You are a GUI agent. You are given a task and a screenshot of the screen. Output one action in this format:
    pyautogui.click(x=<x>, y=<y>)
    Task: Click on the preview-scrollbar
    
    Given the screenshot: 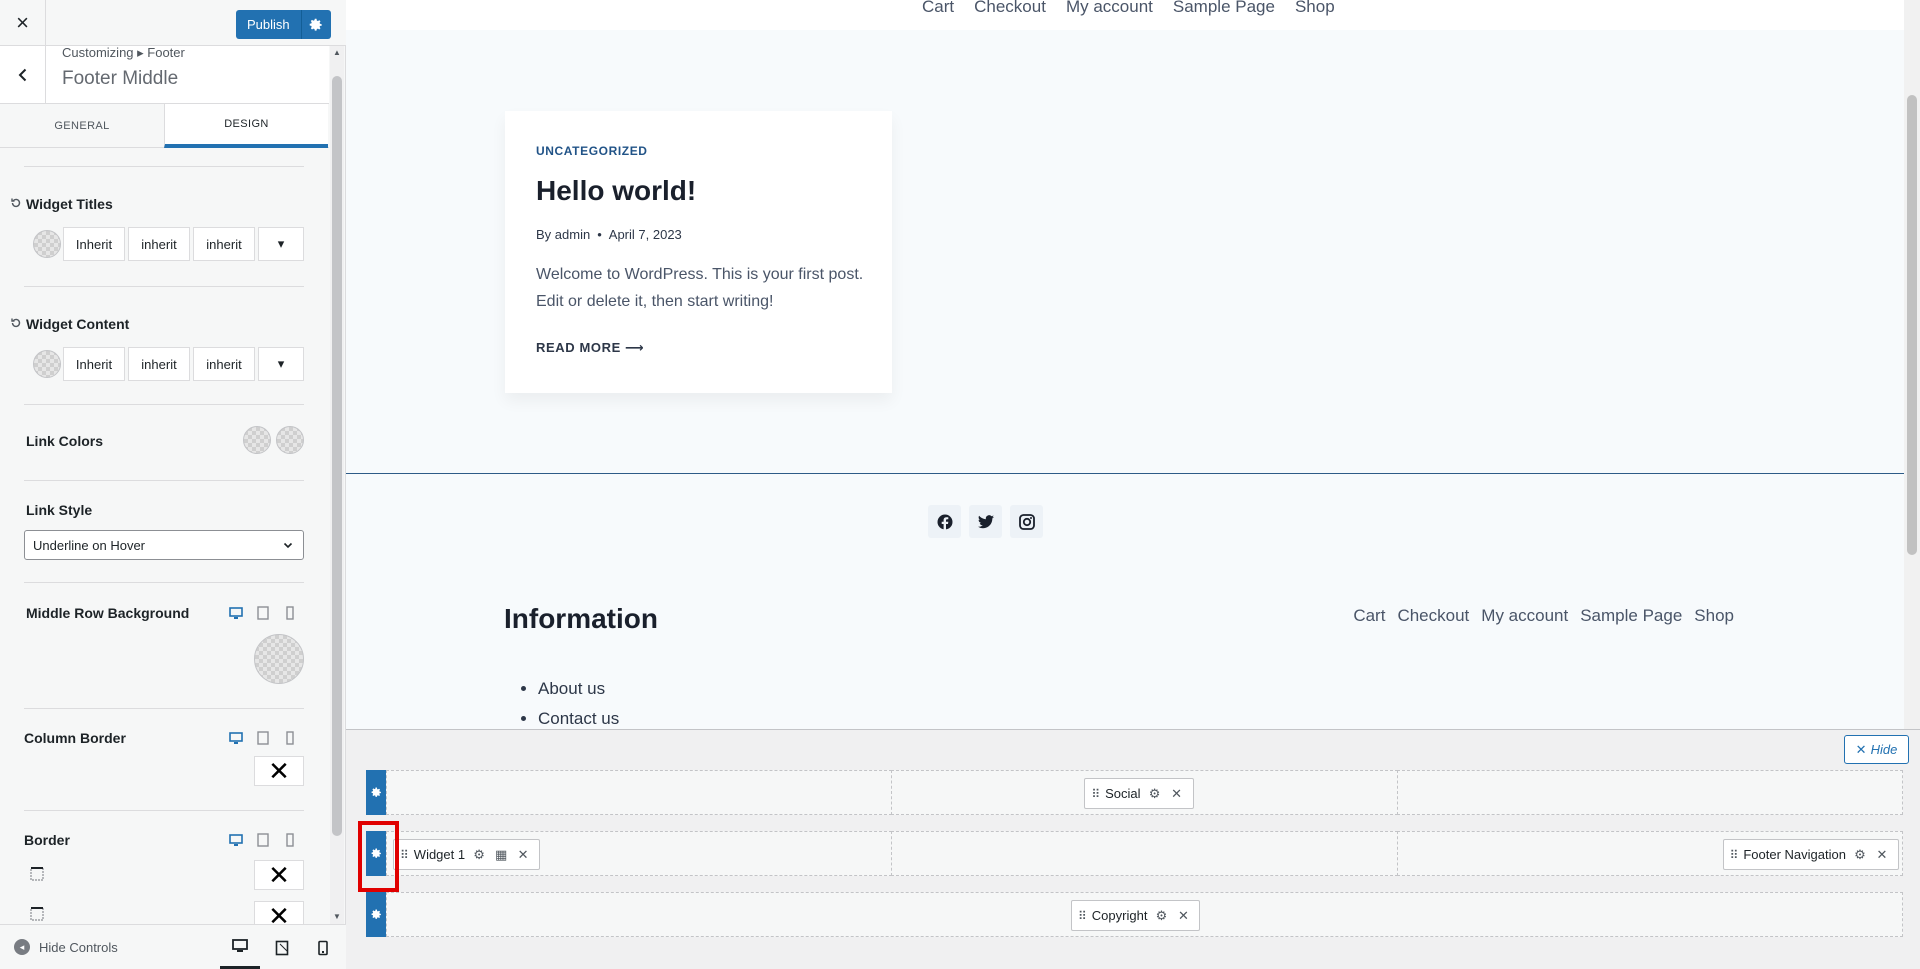 What is the action you would take?
    pyautogui.click(x=1912, y=364)
    